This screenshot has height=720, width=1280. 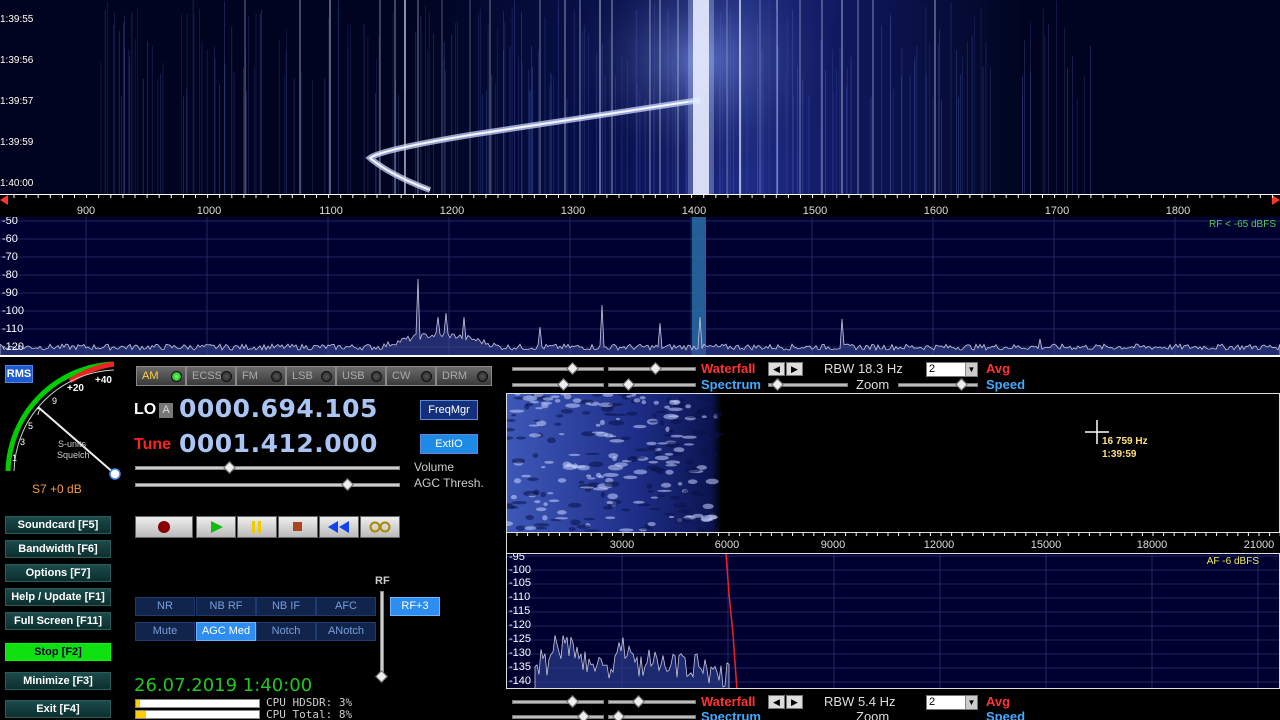 I want to click on s-meter-scale: 5, so click(x=31, y=426).